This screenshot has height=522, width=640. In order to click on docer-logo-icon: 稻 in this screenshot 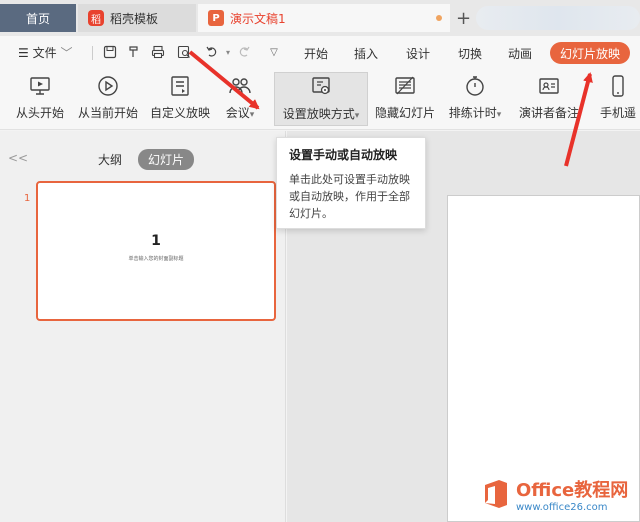, I will do `click(96, 18)`.